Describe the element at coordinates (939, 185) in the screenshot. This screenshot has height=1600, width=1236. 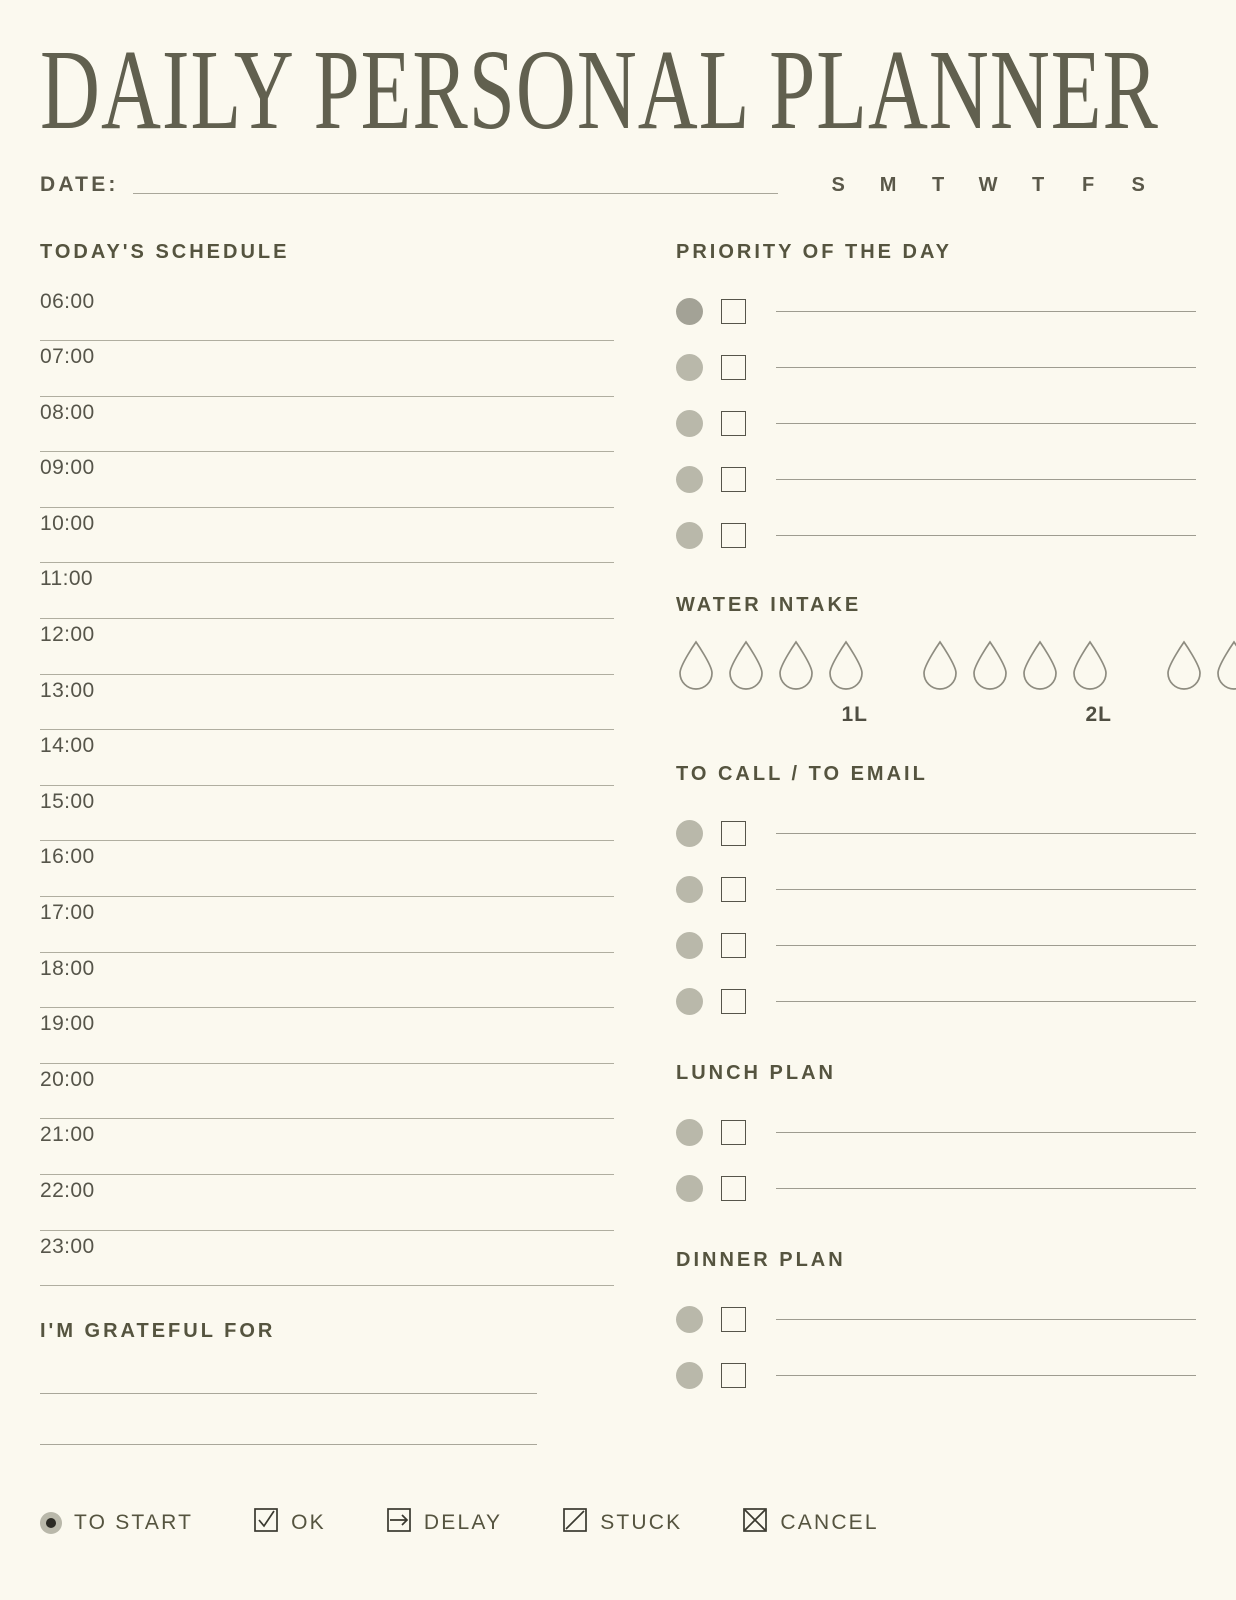
I see `day-letter-2: T` at that location.